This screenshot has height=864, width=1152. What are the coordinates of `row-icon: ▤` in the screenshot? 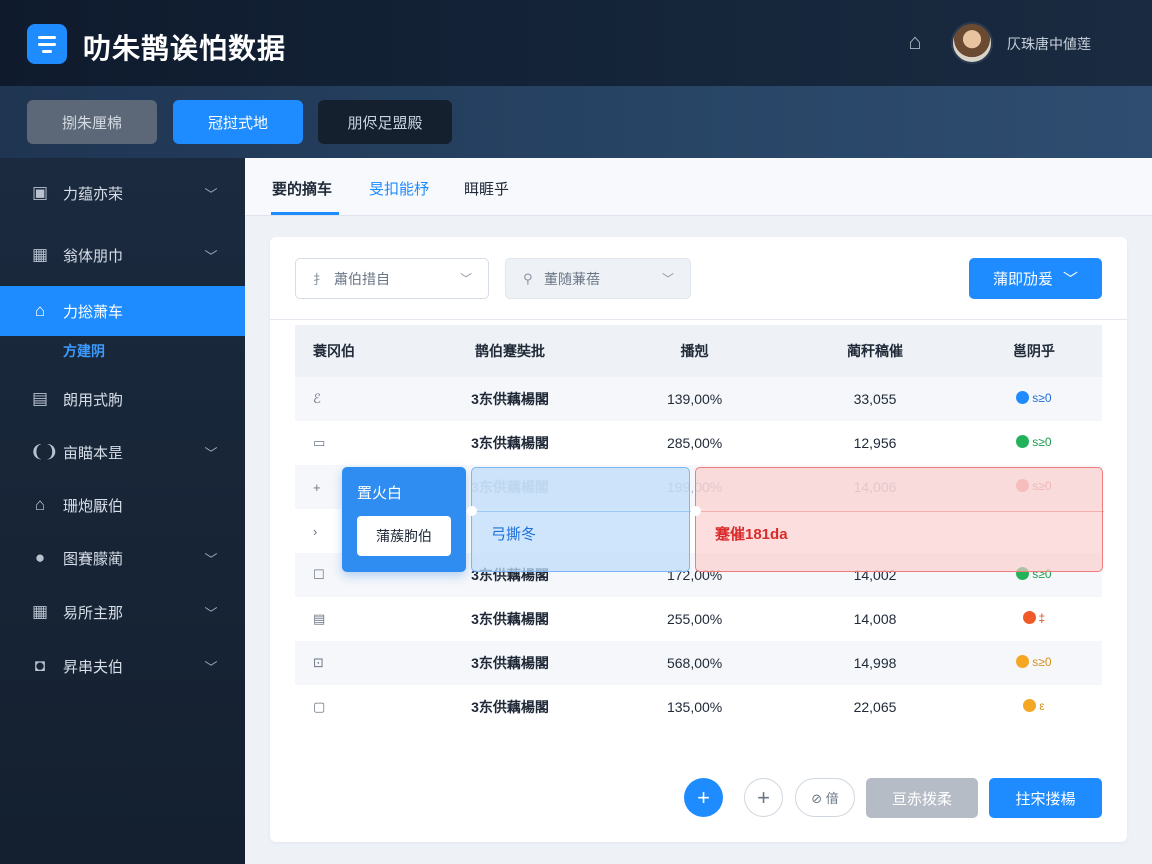 It's located at (355, 619).